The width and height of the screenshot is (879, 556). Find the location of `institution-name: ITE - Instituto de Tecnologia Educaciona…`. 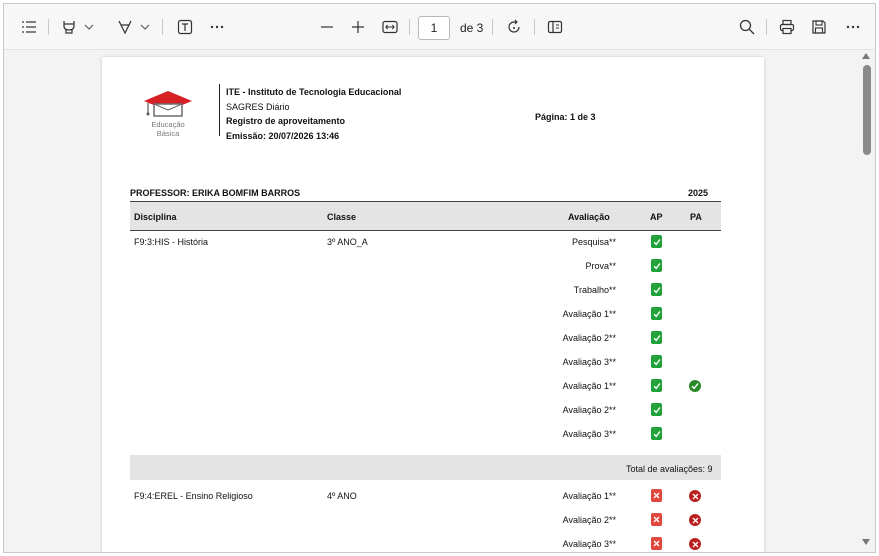

institution-name: ITE - Instituto de Tecnologia Educaciona… is located at coordinates (314, 92).